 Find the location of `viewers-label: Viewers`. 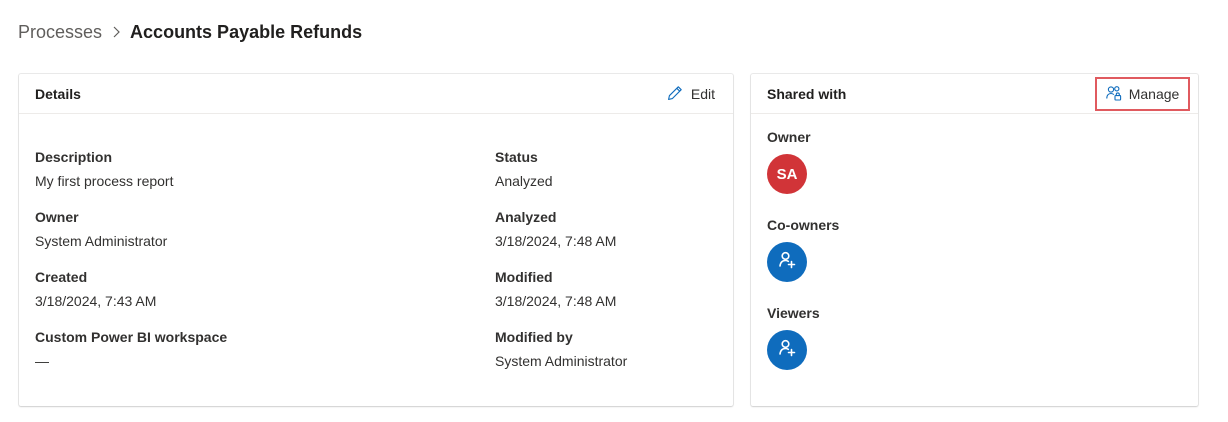

viewers-label: Viewers is located at coordinates (793, 313).